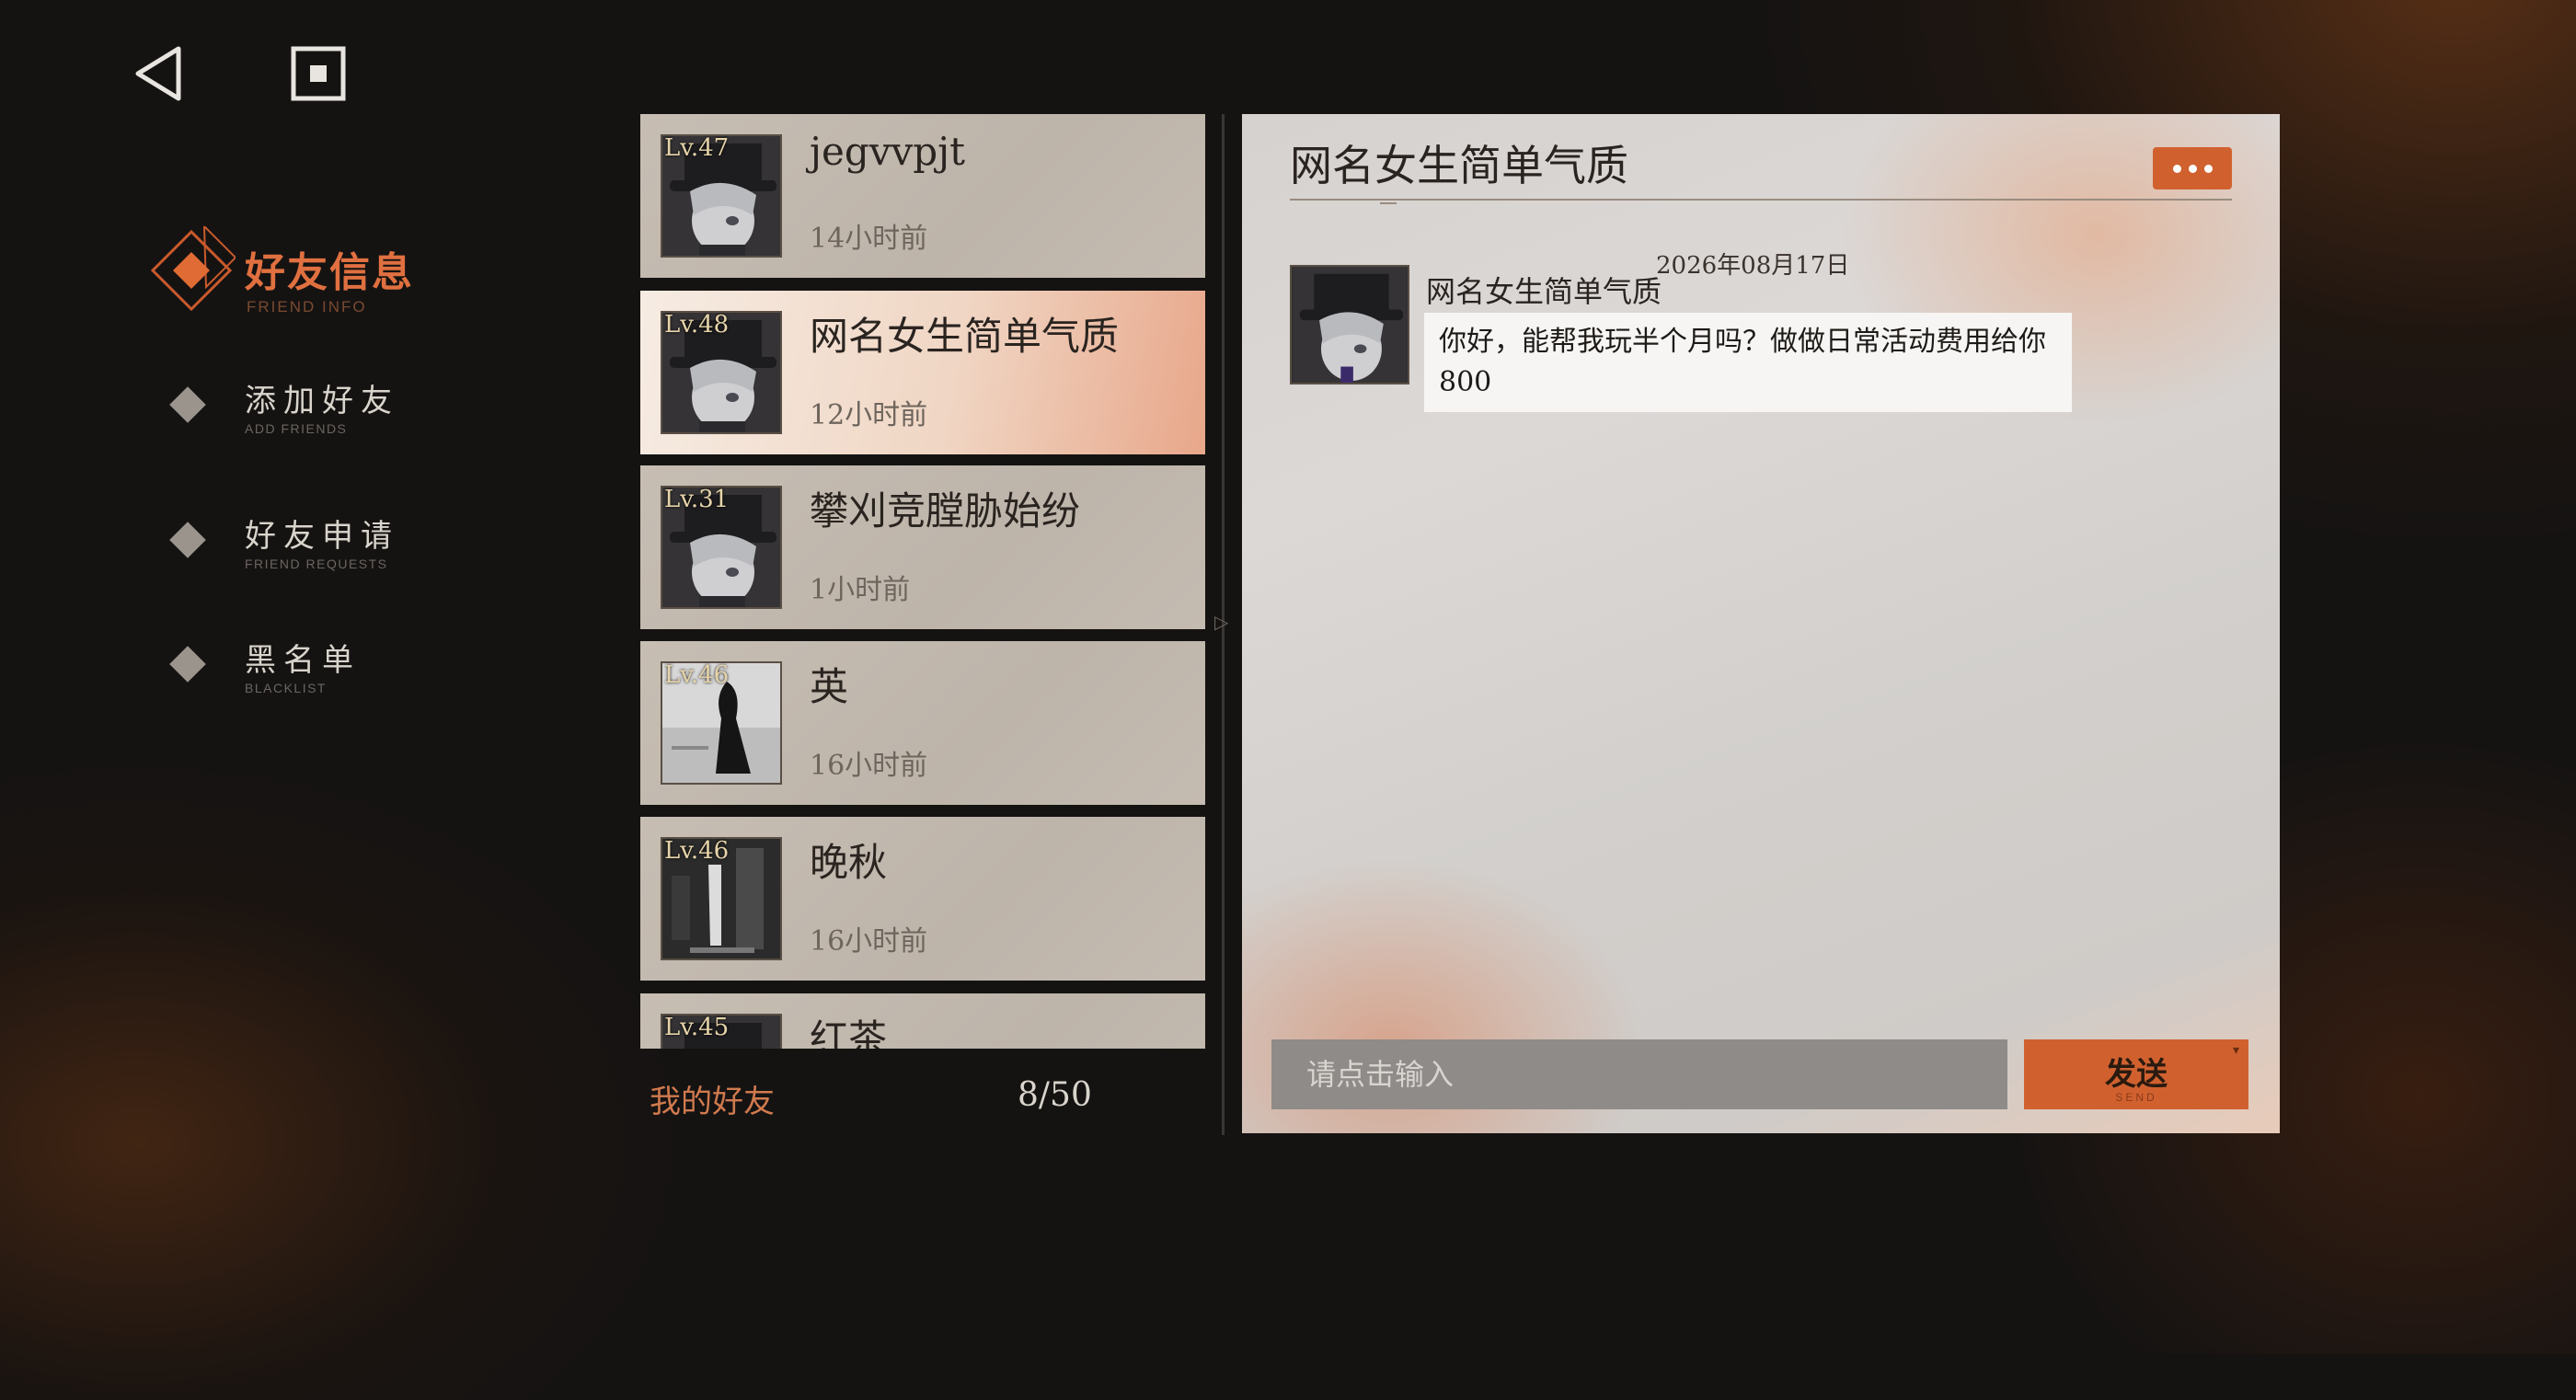  Describe the element at coordinates (922, 547) in the screenshot. I see `friend-card: Lv.31 攀刈竞膛胁始纷 1小时前` at that location.